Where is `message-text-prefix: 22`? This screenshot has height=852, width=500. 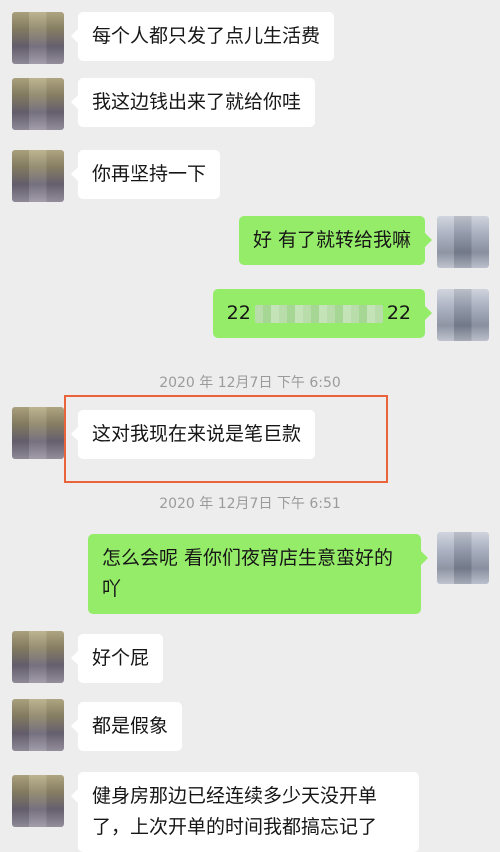
message-text-prefix: 22 is located at coordinates (238, 313).